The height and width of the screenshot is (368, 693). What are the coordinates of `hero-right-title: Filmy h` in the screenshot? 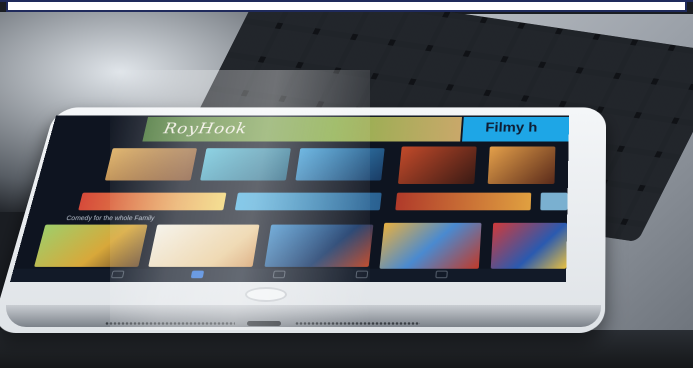 It's located at (511, 128).